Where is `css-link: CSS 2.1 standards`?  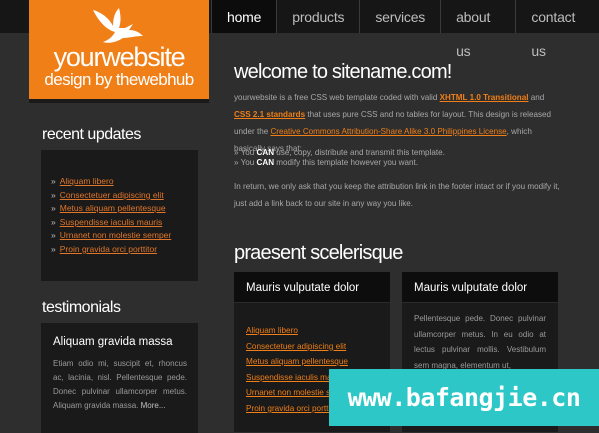
css-link: CSS 2.1 standards is located at coordinates (269, 114).